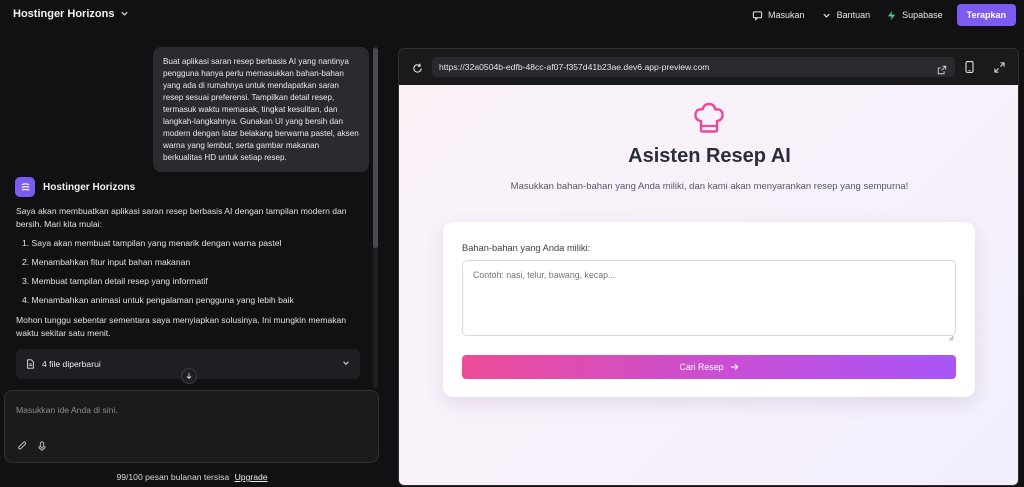 The height and width of the screenshot is (487, 1024). What do you see at coordinates (709, 298) in the screenshot?
I see `ingredients-input` at bounding box center [709, 298].